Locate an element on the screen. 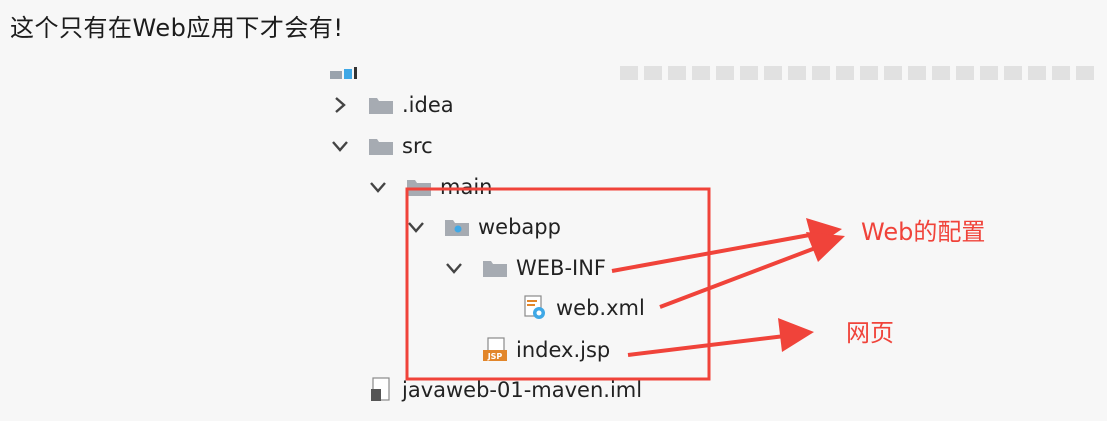  annotation-web-page: 网页 is located at coordinates (870, 333).